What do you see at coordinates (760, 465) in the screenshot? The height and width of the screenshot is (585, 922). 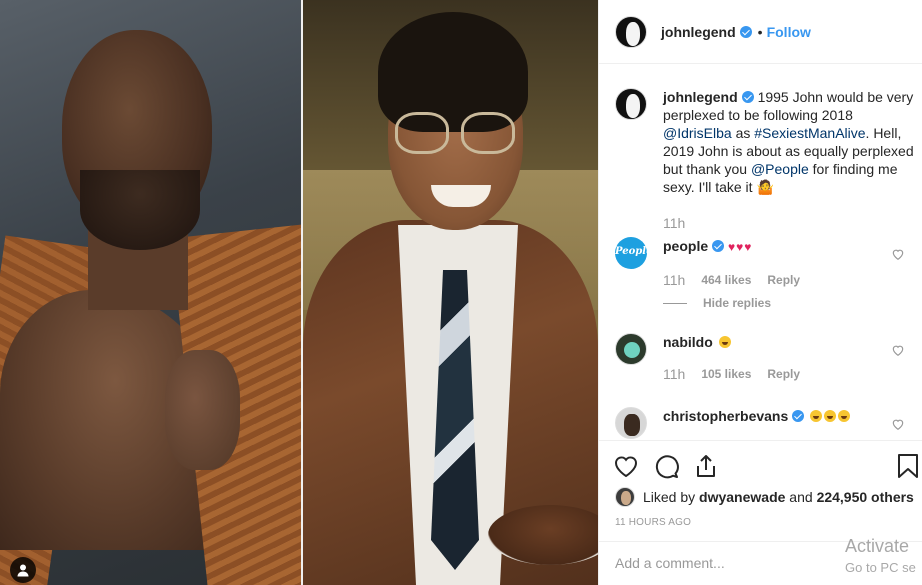 I see `action-bar` at bounding box center [760, 465].